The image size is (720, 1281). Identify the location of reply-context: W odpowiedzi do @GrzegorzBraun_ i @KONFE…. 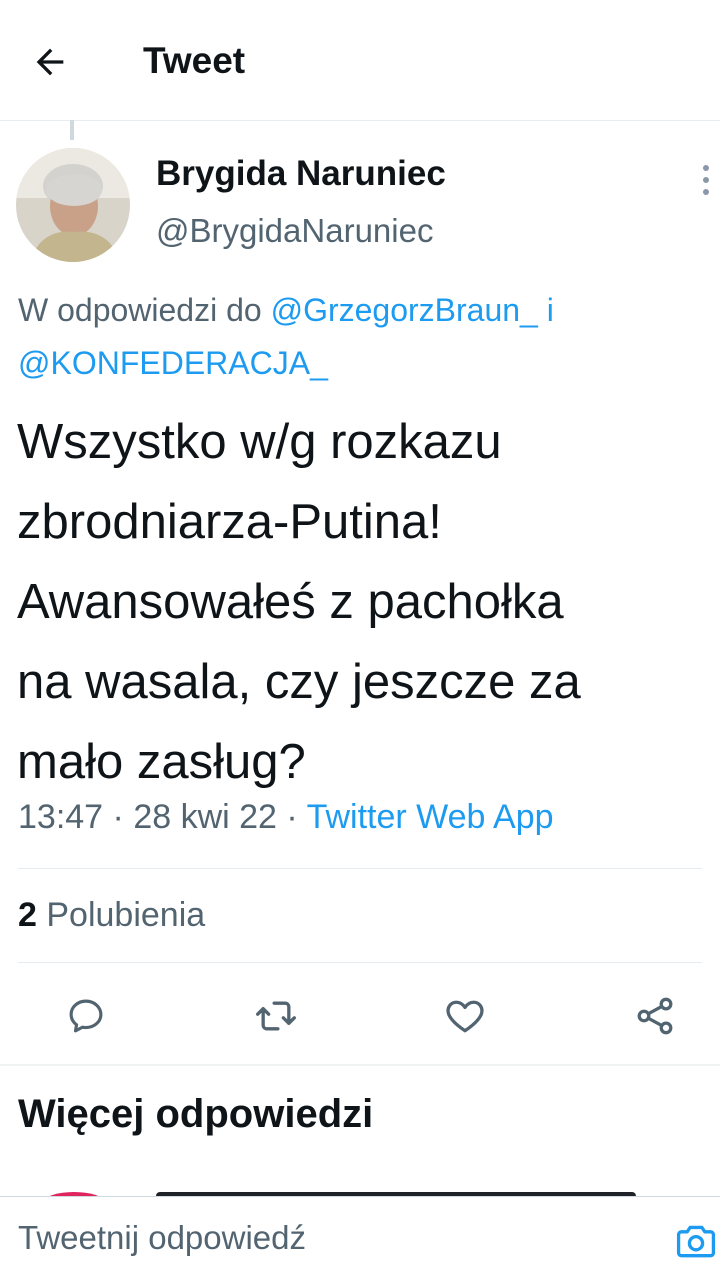
(363, 337).